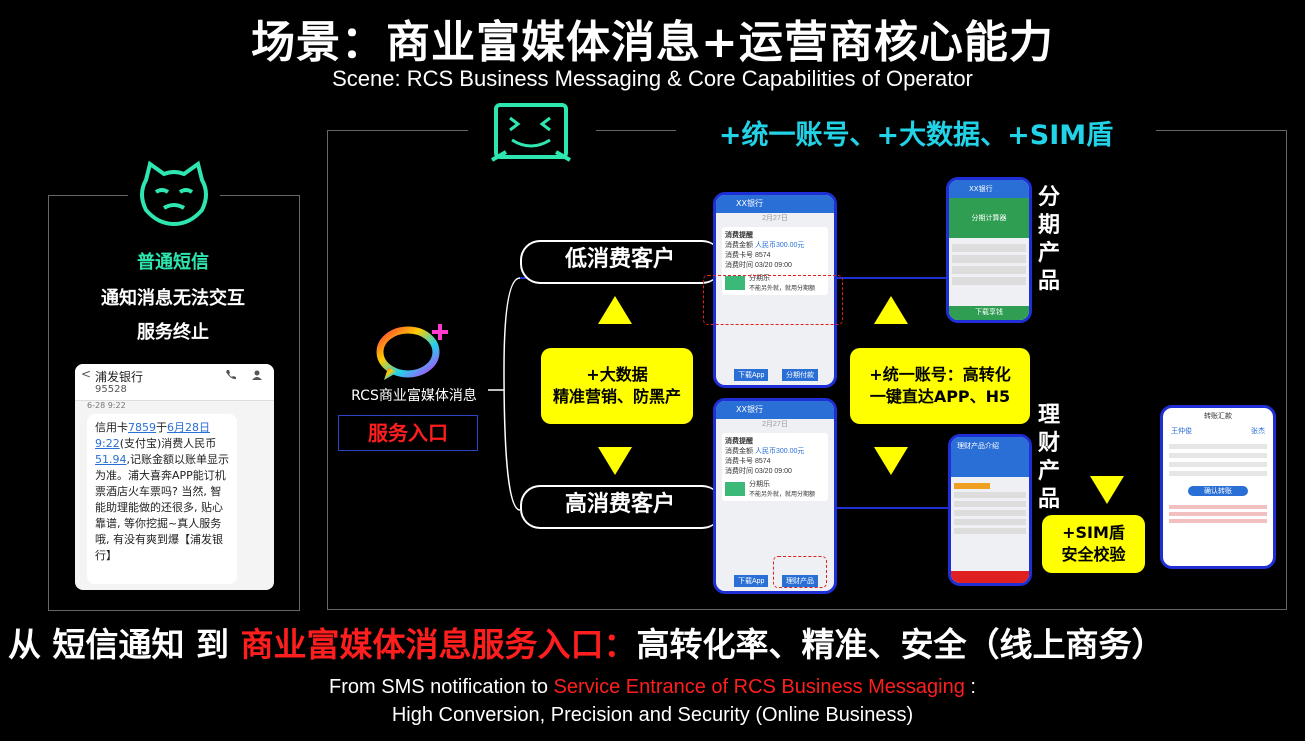  Describe the element at coordinates (1258, 431) in the screenshot. I see `transfer-to: 张杰` at that location.